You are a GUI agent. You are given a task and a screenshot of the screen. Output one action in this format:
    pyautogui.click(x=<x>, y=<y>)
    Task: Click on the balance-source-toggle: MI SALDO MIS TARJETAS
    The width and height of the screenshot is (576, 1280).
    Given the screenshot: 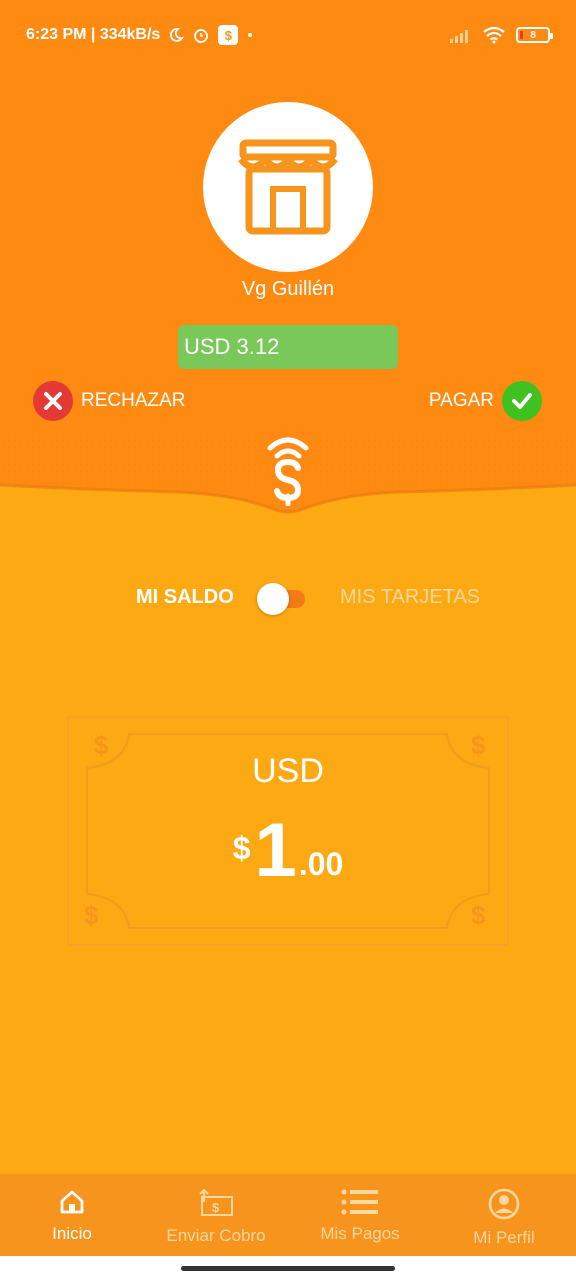 What is the action you would take?
    pyautogui.click(x=288, y=598)
    